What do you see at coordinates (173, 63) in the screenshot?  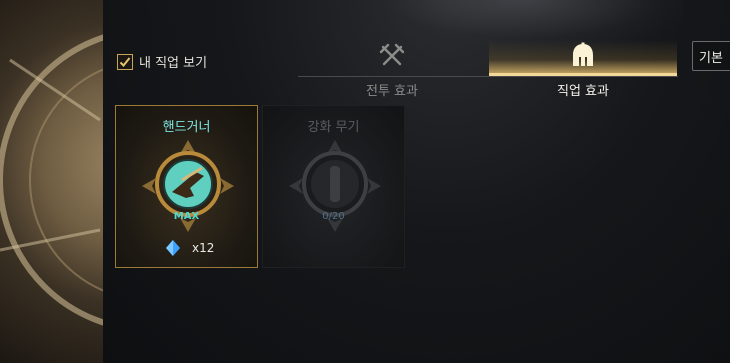 I see `my-job-checkbox-label: 내 직업 보기` at bounding box center [173, 63].